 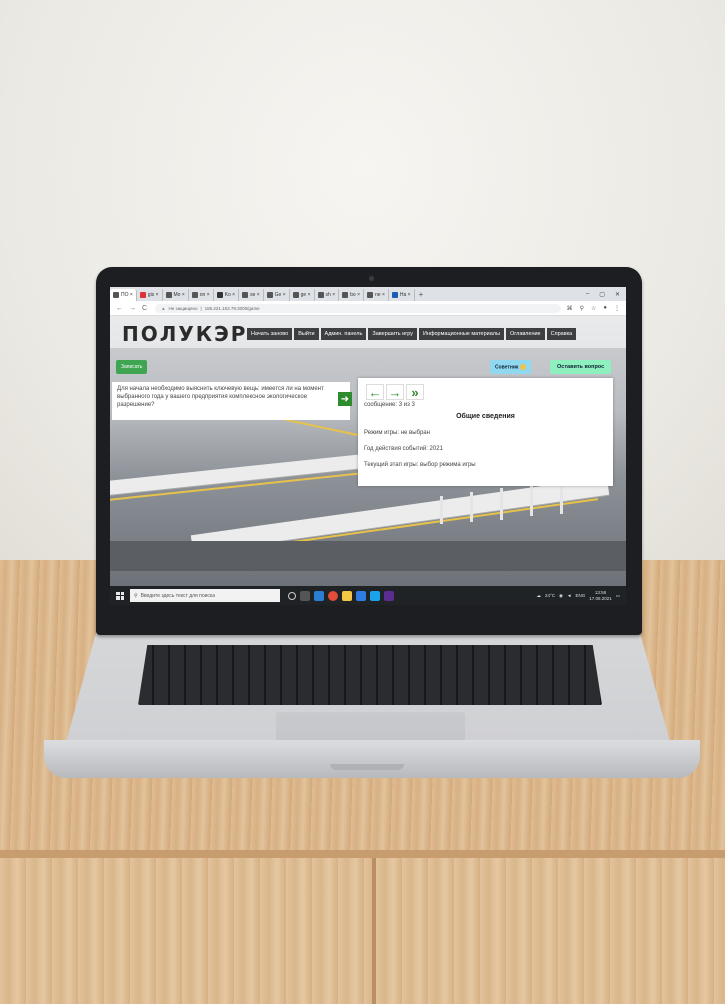 What do you see at coordinates (550, 595) in the screenshot?
I see `weather-temp: 24°C` at bounding box center [550, 595].